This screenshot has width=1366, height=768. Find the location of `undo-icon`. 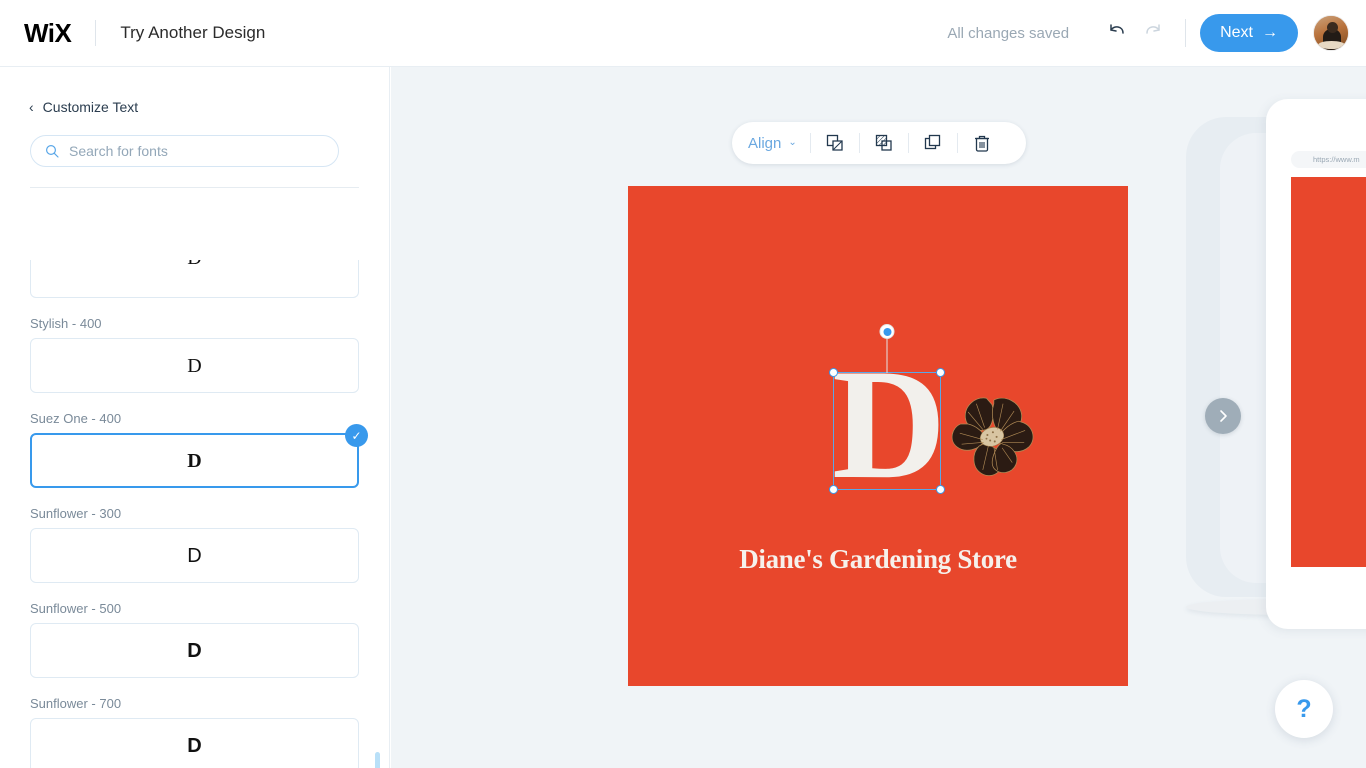

undo-icon is located at coordinates (1117, 29).